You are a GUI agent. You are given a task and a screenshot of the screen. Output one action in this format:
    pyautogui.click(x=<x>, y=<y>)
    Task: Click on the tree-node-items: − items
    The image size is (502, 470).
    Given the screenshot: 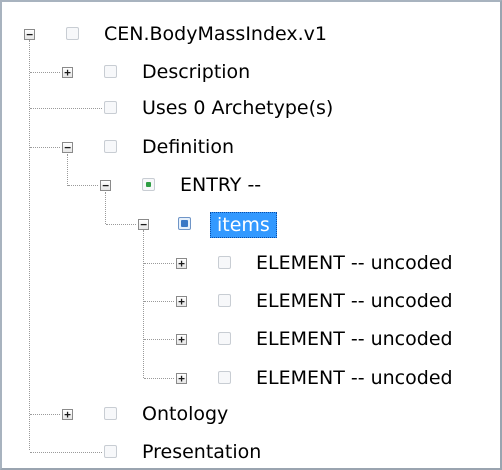 What is the action you would take?
    pyautogui.click(x=150, y=225)
    